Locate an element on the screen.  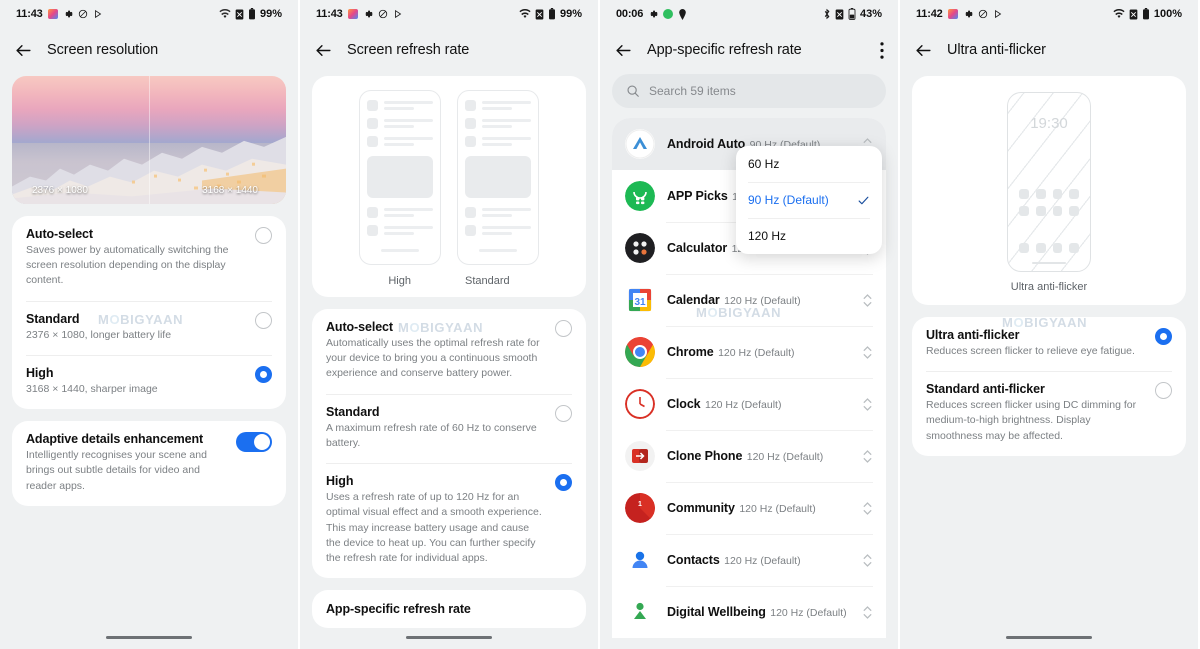
svg-text: 1 is located at coordinates (640, 504).